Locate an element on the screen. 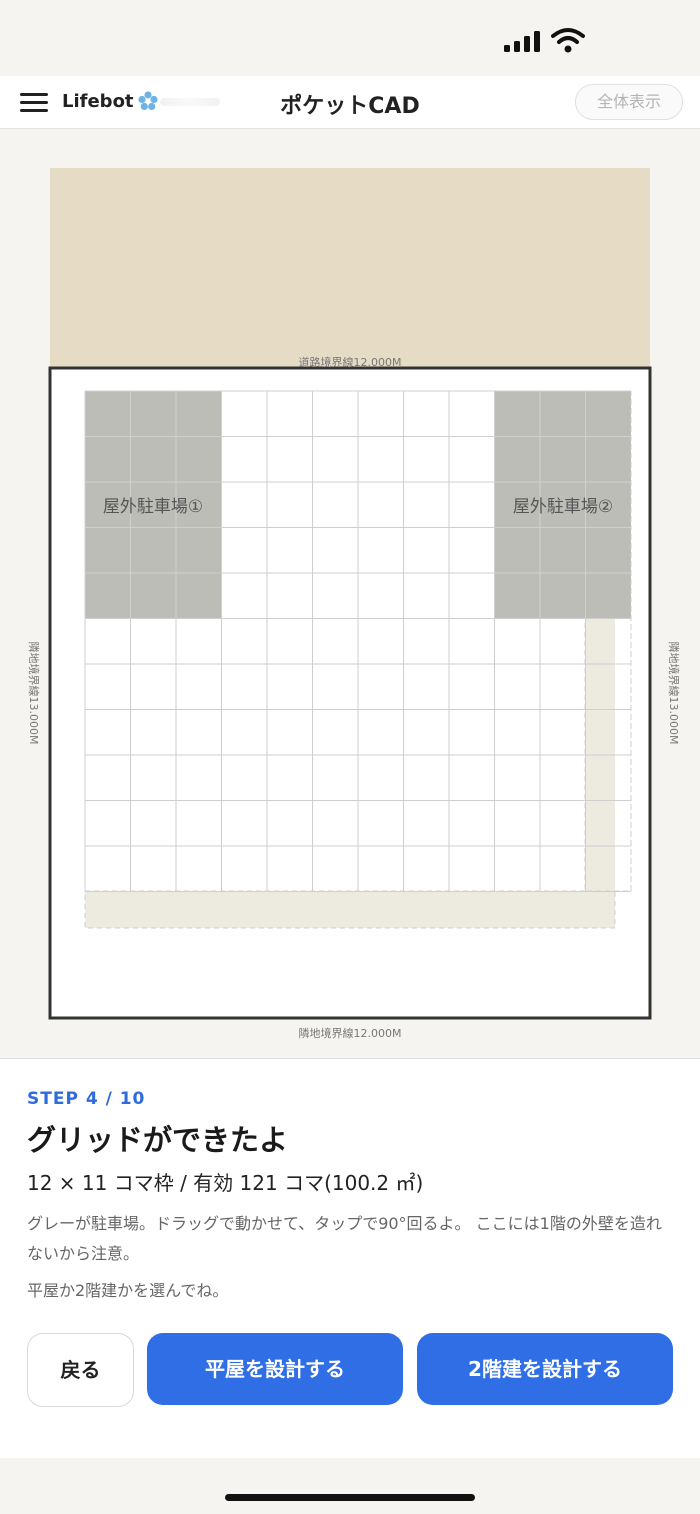 The width and height of the screenshot is (700, 1514). grid-summary: 12 × 11 コマ枠 / 有効 121 コマ(100.2 ㎡) is located at coordinates (225, 1183).